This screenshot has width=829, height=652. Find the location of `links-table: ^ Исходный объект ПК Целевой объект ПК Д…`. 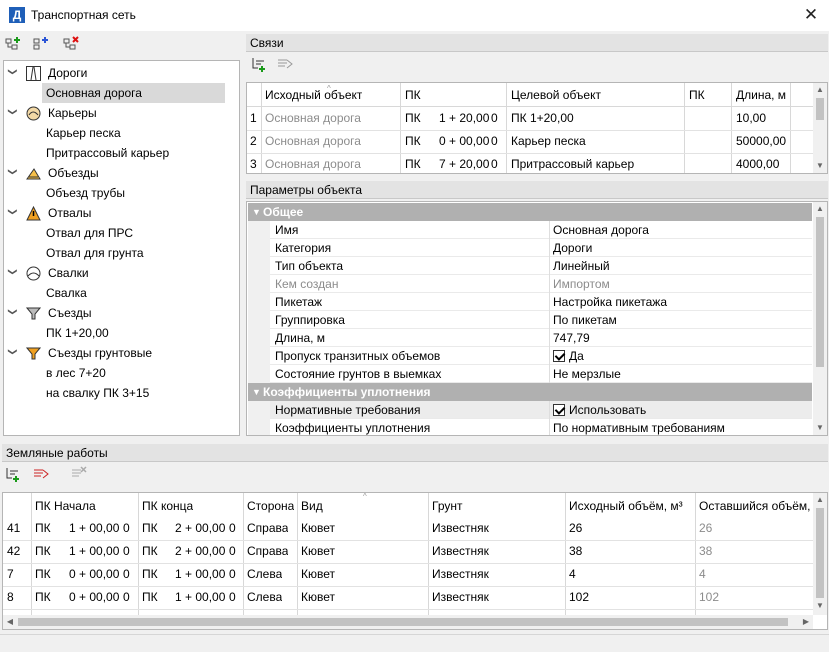

links-table: ^ Исходный объект ПК Целевой объект ПК Д… is located at coordinates (537, 128).